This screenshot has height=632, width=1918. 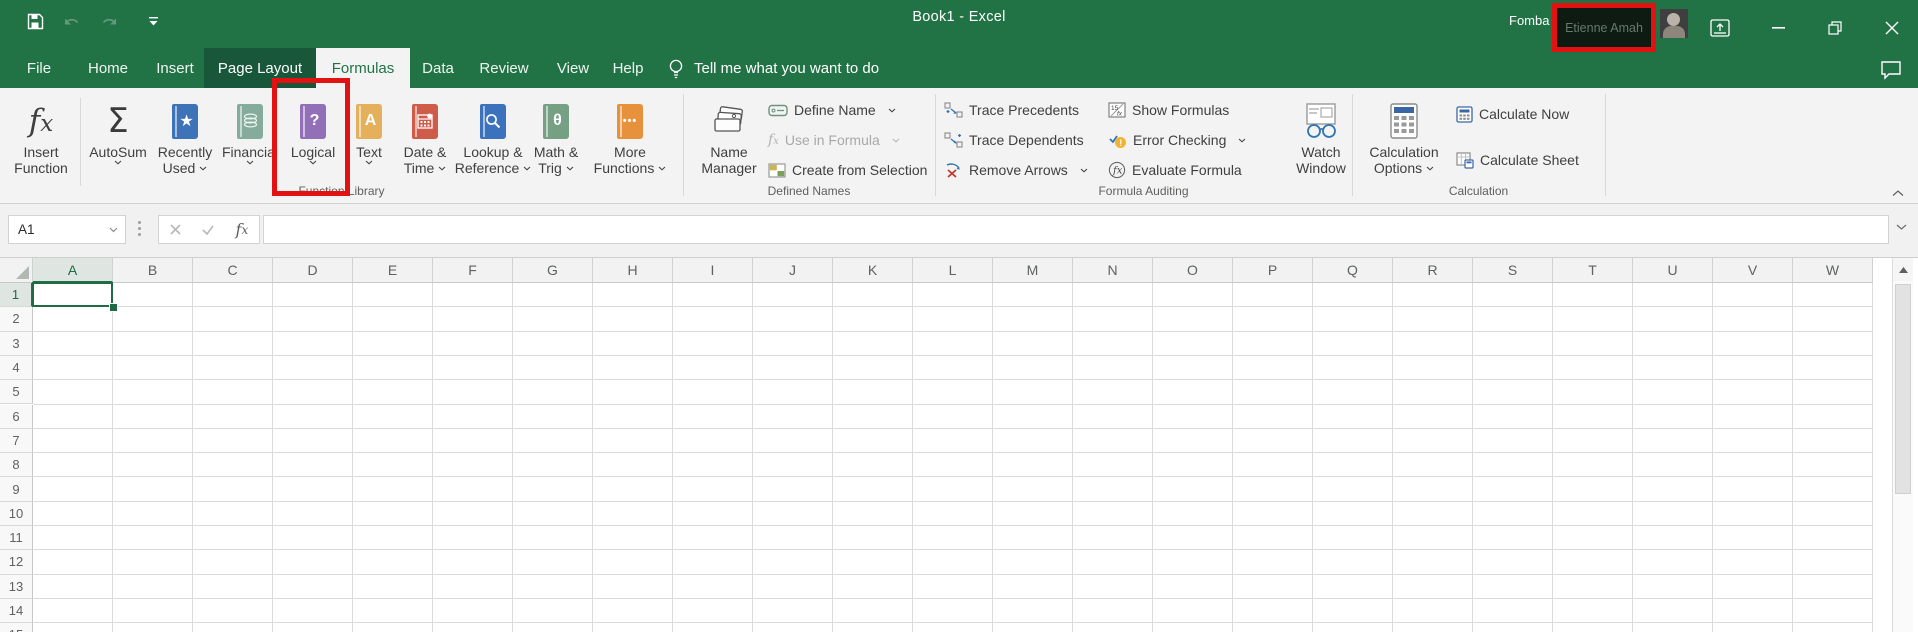 I want to click on selected-cell-A1, so click(x=72, y=295).